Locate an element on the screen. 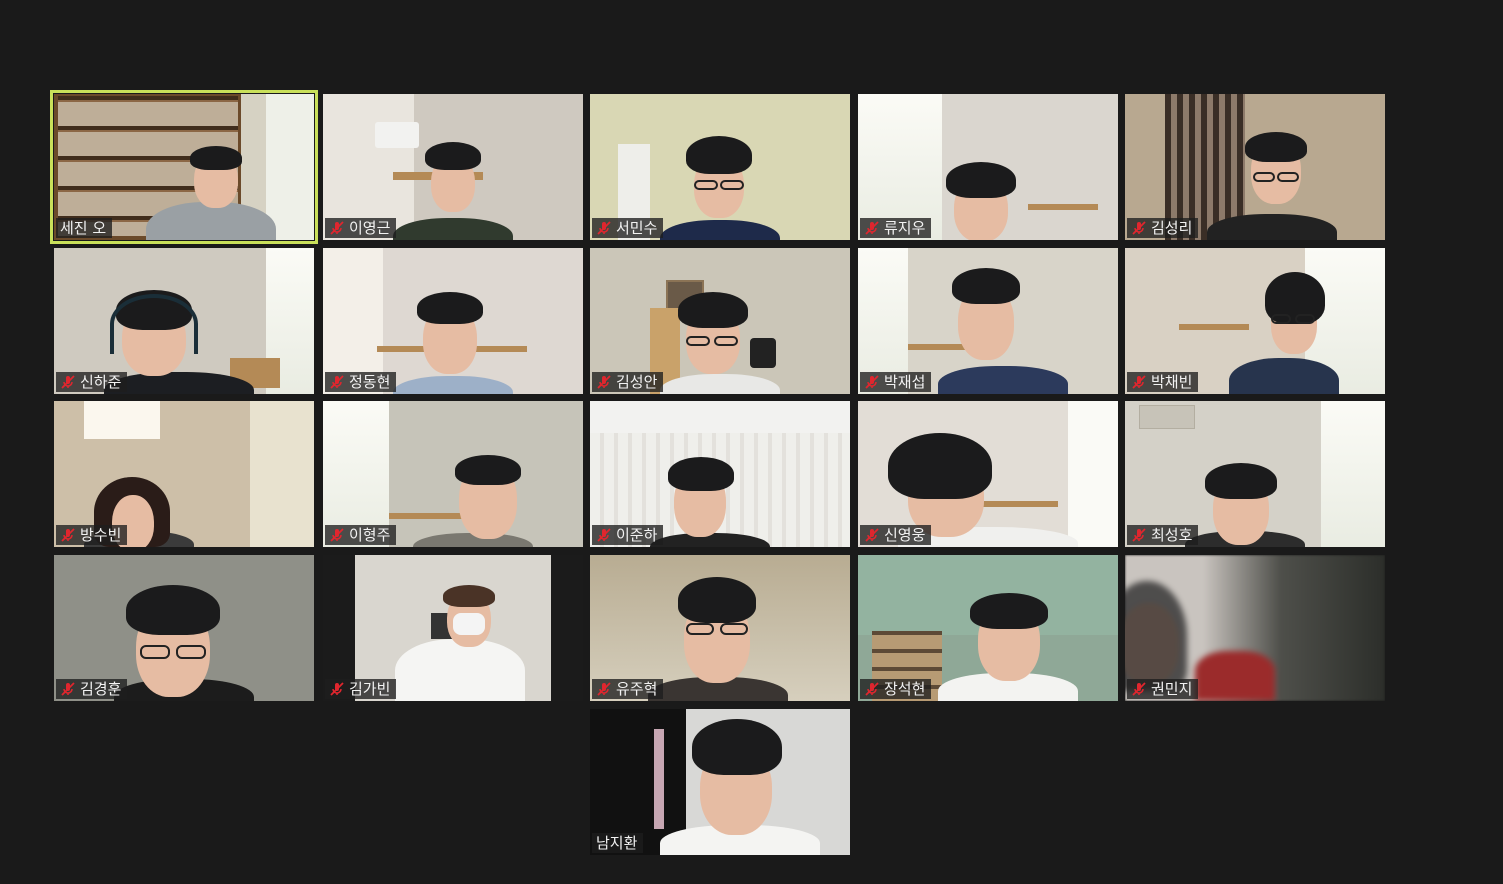  participant-name-label: 김가빈 is located at coordinates (361, 689).